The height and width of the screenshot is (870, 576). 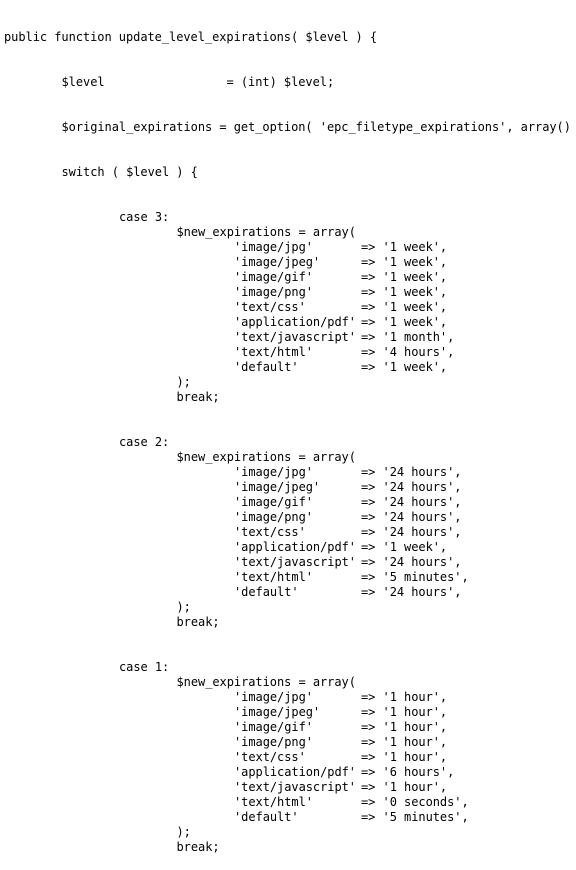 I want to click on array-entry: 'text/css' => '24 hours',, so click(x=287, y=532).